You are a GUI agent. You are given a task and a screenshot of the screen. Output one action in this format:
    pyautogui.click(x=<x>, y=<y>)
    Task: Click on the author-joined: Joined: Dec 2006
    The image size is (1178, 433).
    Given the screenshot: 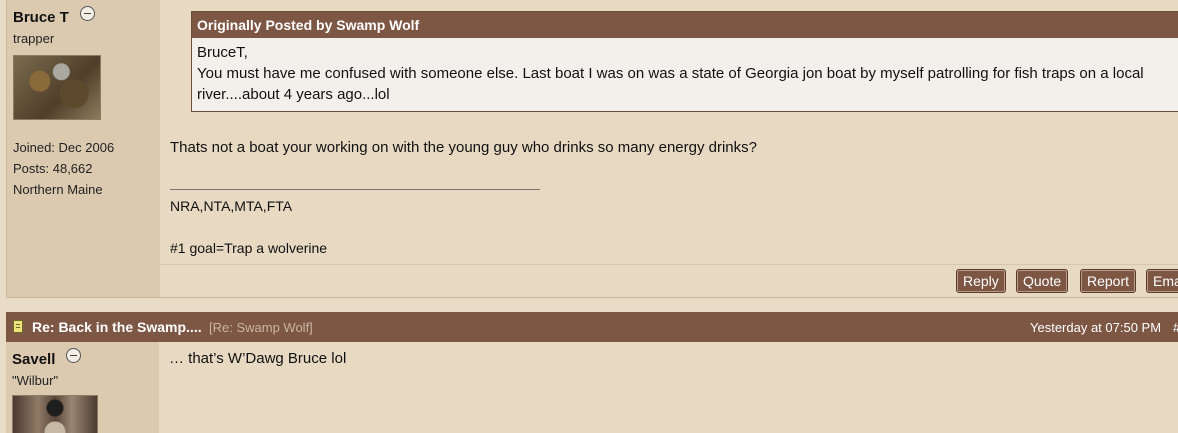 What is the action you would take?
    pyautogui.click(x=64, y=147)
    